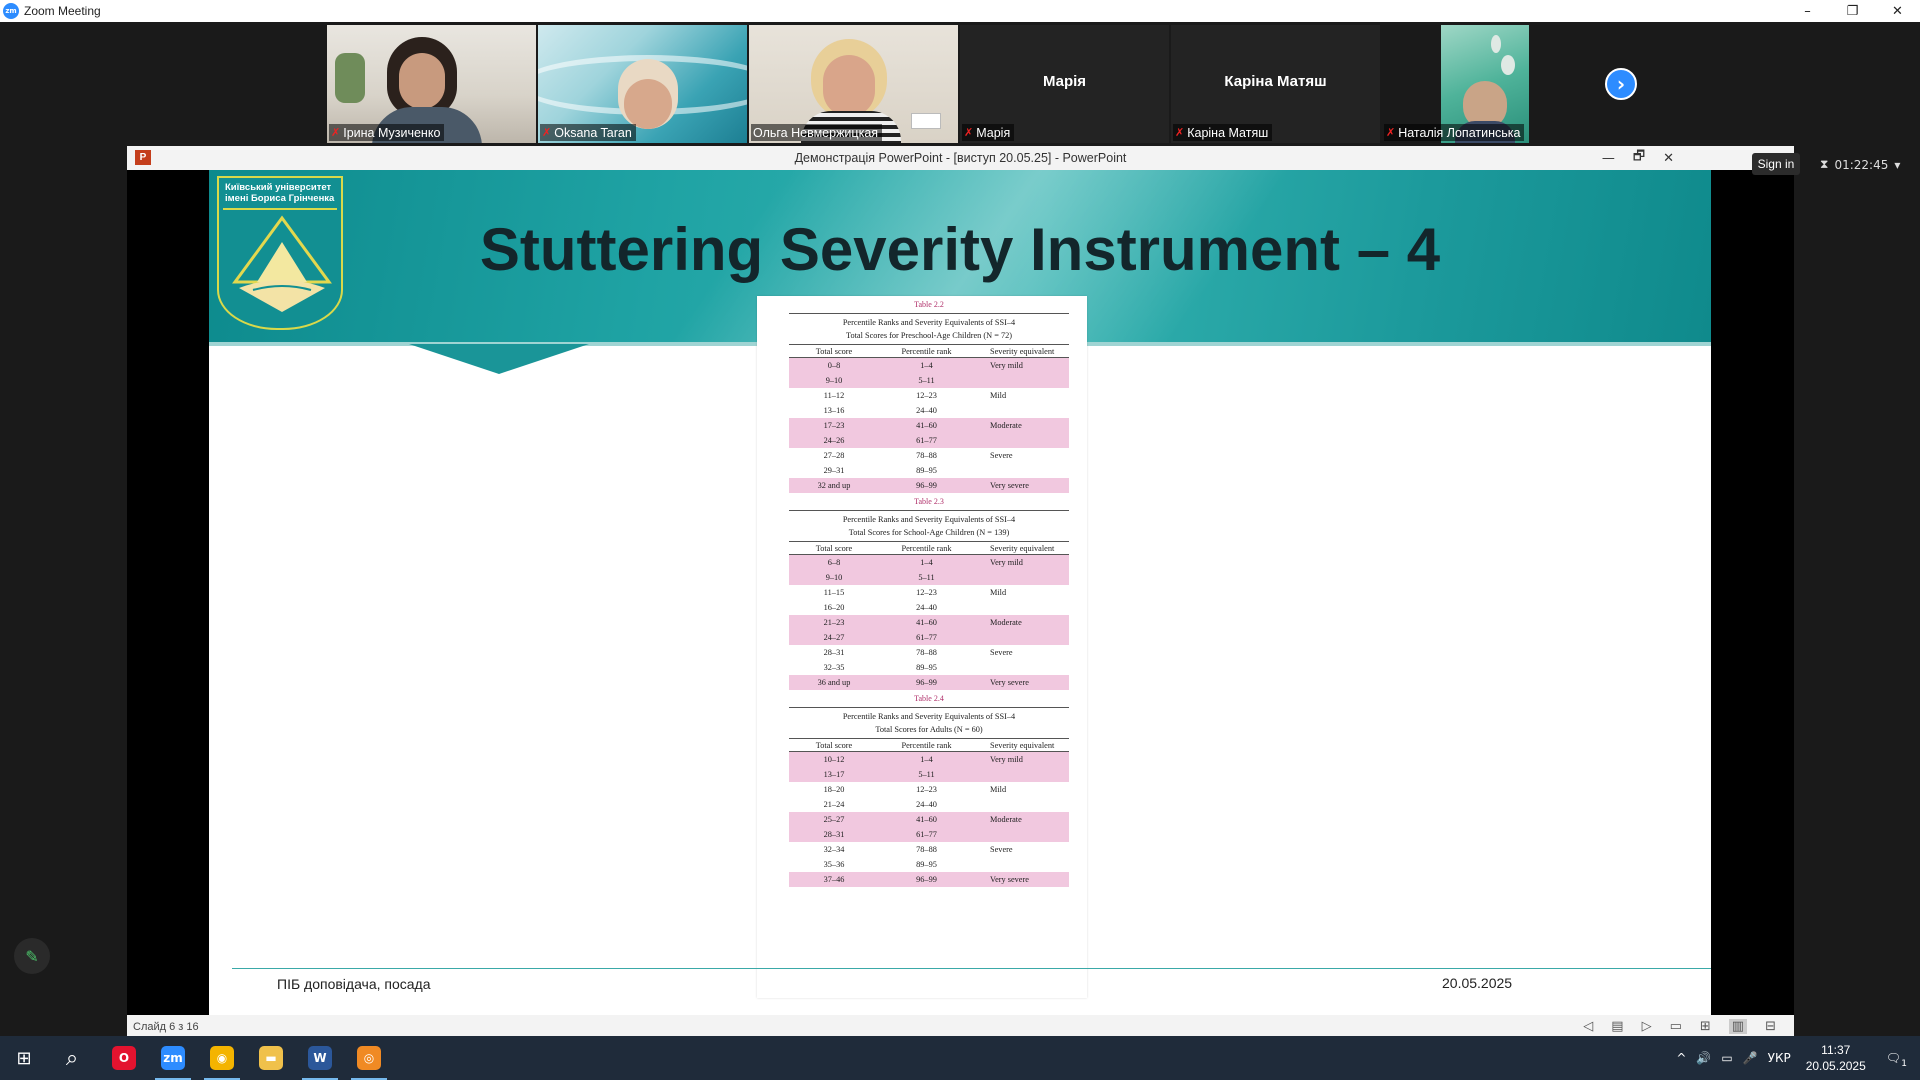 The width and height of the screenshot is (1920, 1080). Describe the element at coordinates (853, 84) in the screenshot. I see `participant-tile-active-speaker: Ольга Невмержицкая` at that location.